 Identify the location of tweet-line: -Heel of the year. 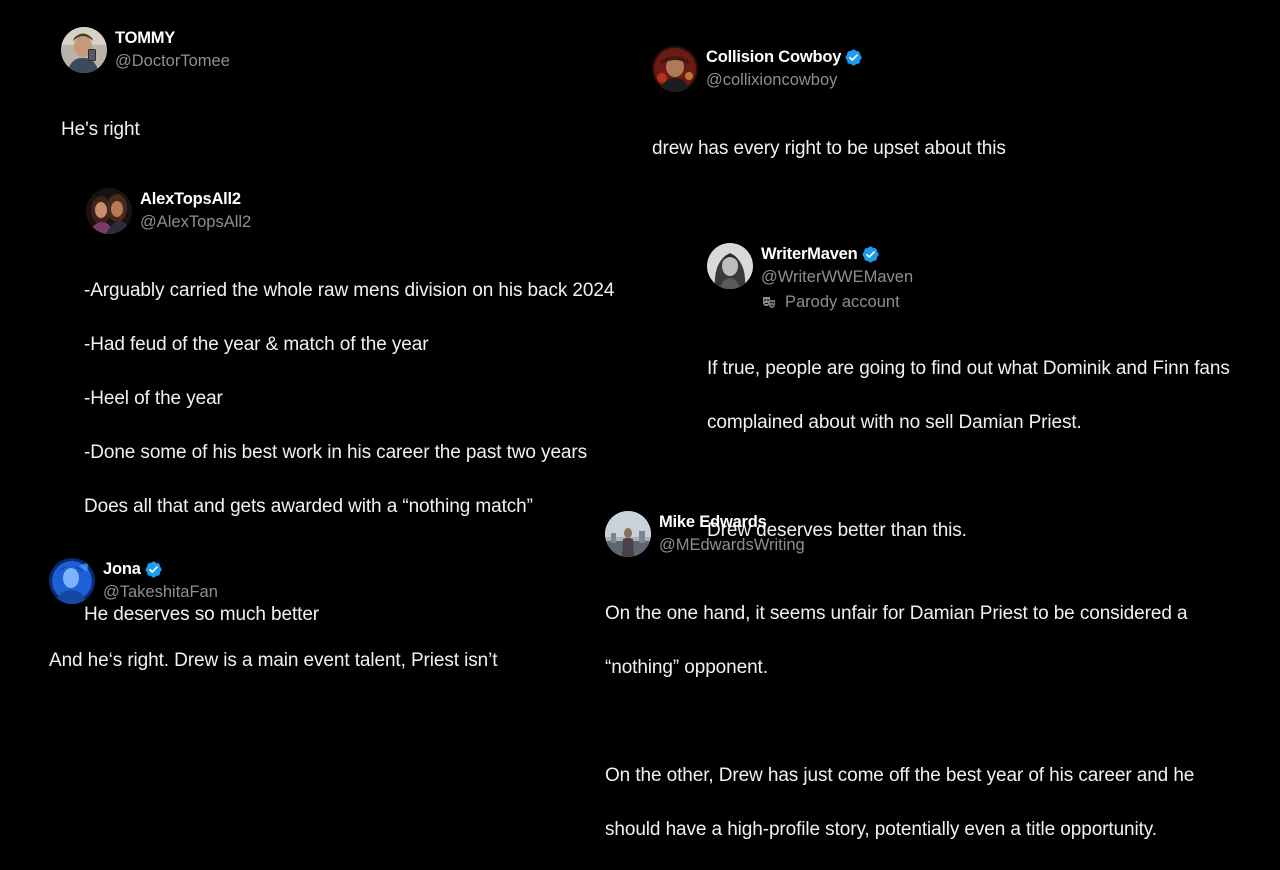
(153, 398).